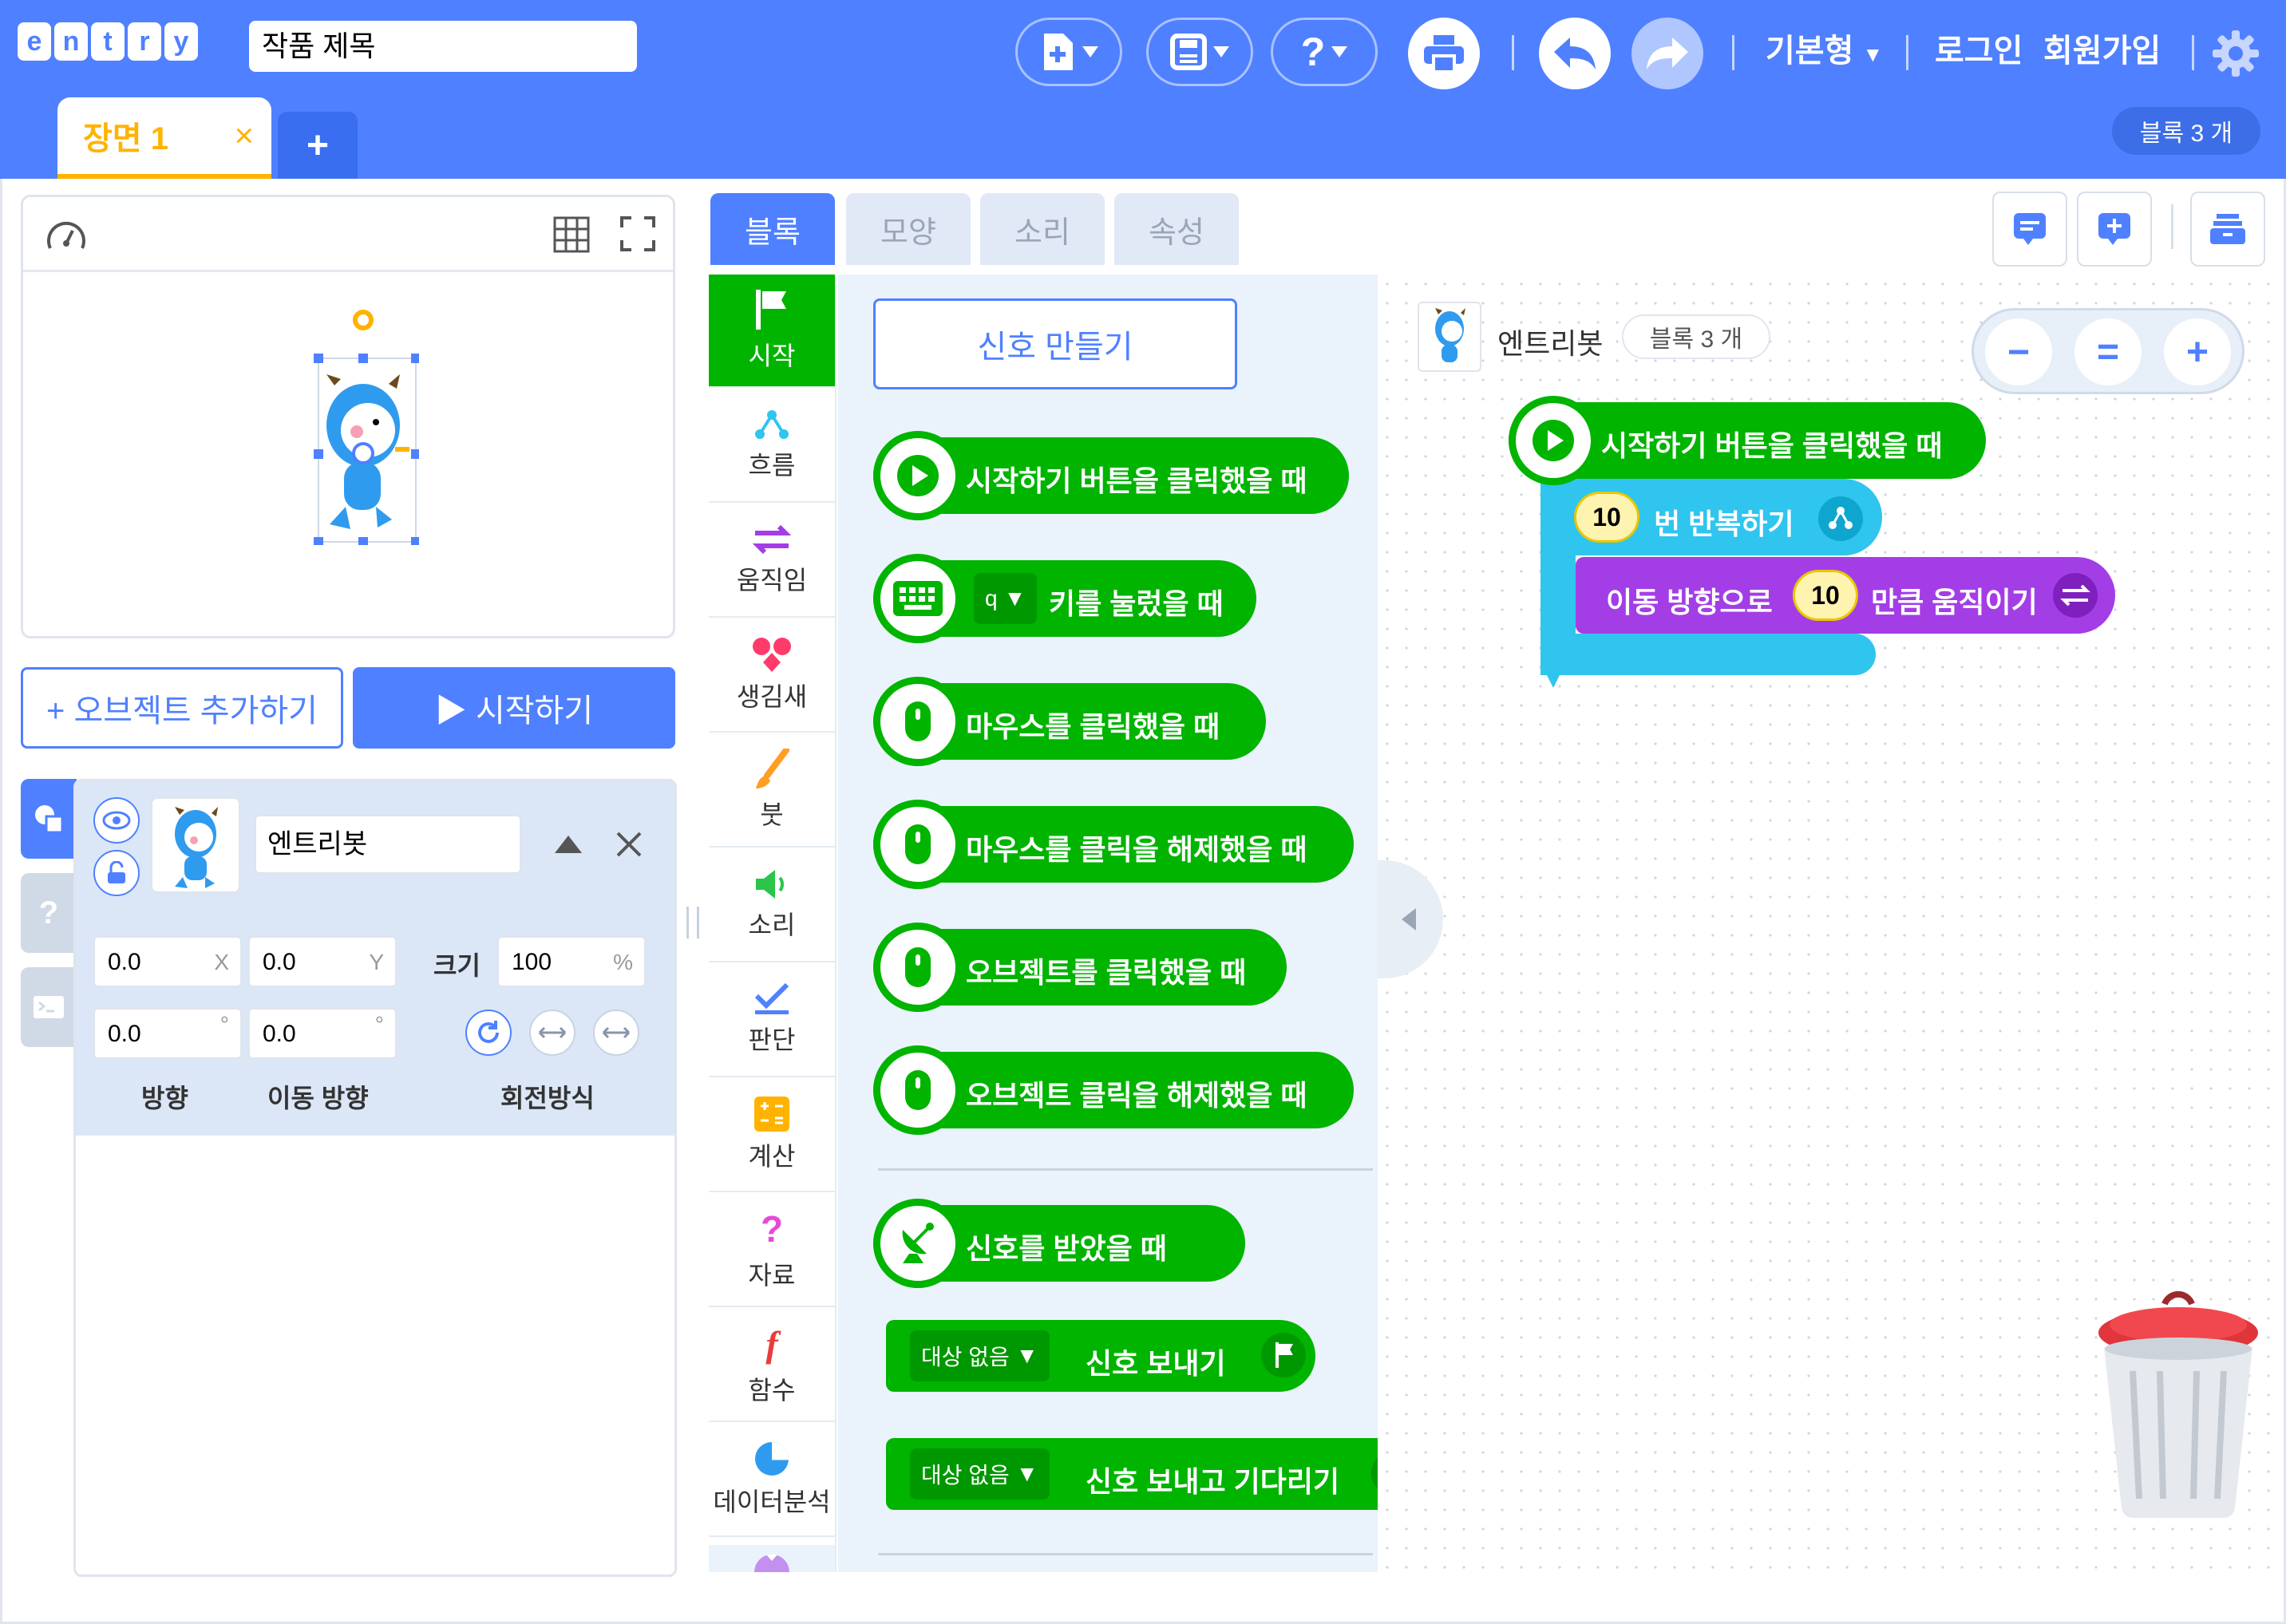 The image size is (2286, 1624). What do you see at coordinates (167, 1033) in the screenshot?
I see `direction-input: 0.0 °` at bounding box center [167, 1033].